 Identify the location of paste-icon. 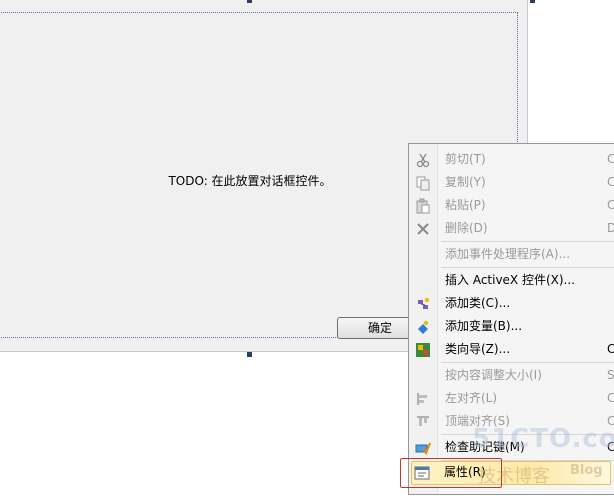
(423, 206).